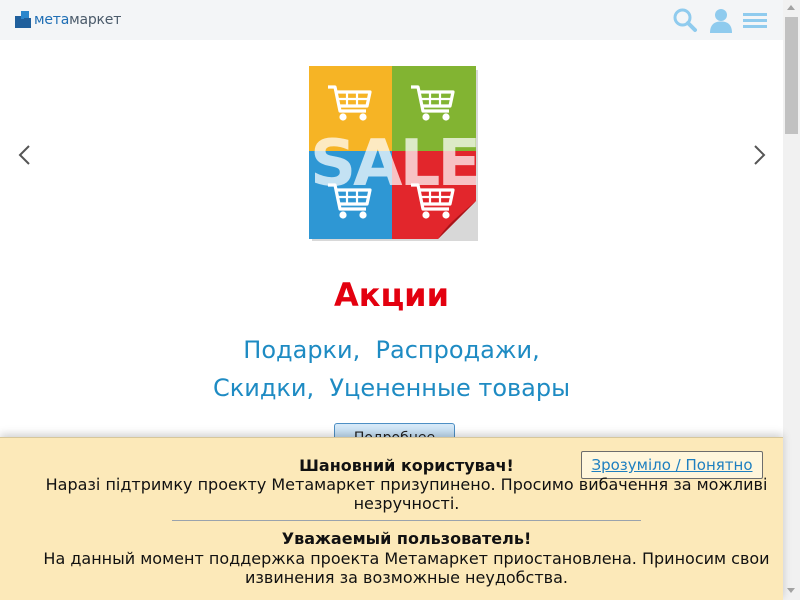  Describe the element at coordinates (685, 20) in the screenshot. I see `search-icon` at that location.